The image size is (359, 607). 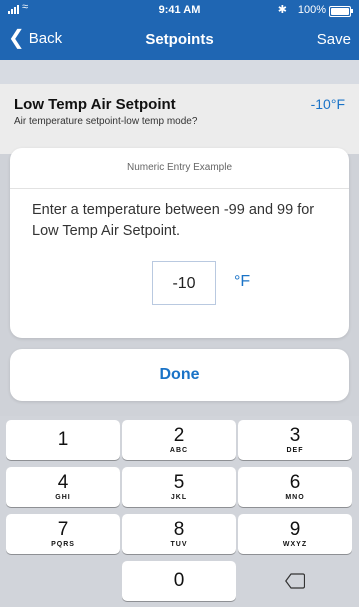 I want to click on key-1: 1, so click(x=63, y=440).